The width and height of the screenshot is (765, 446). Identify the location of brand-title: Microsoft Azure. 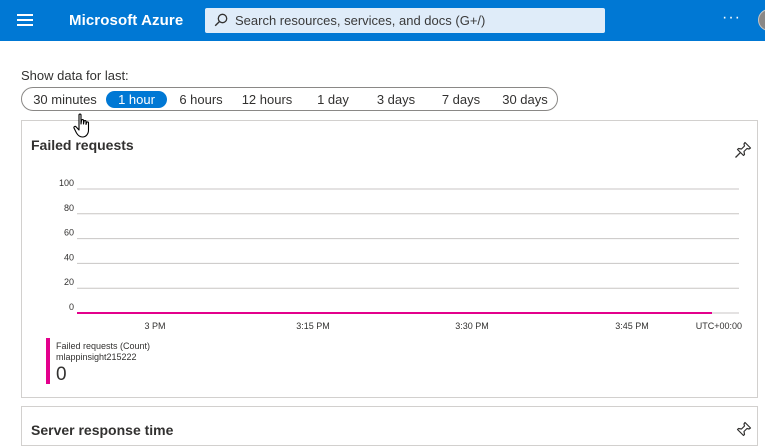
(126, 20).